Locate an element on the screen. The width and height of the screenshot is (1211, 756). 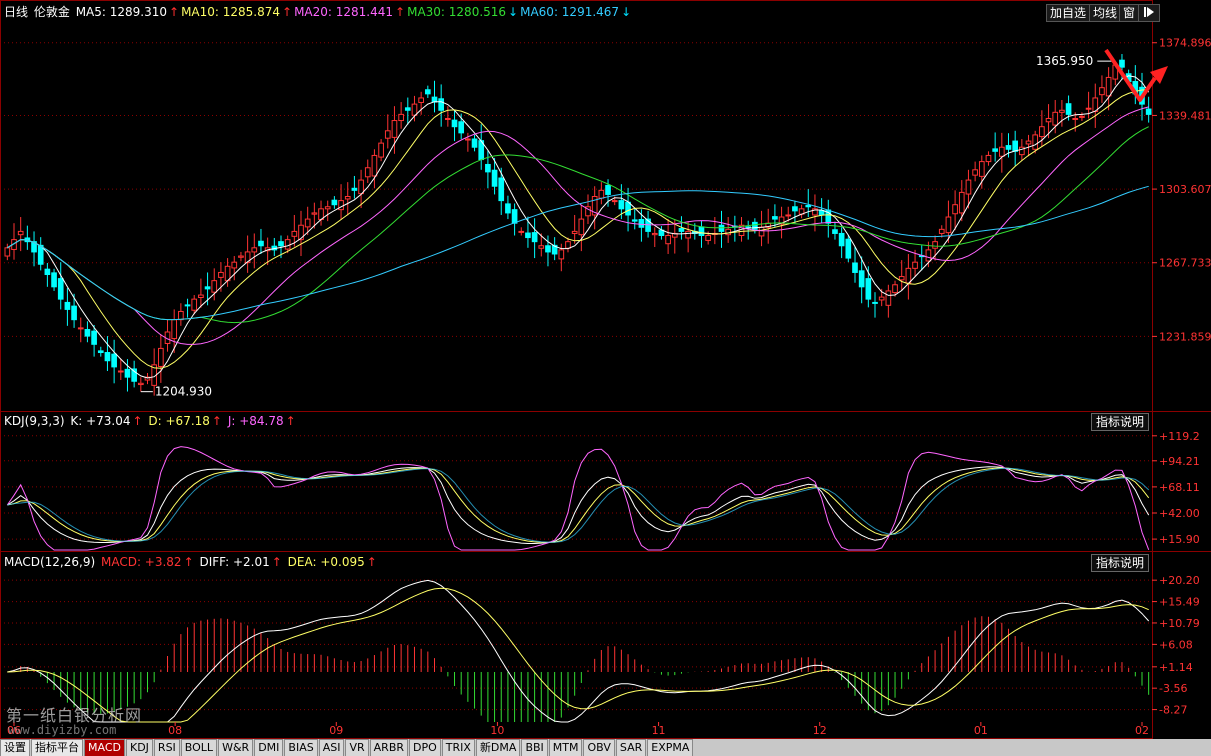
kdj-j-value: J: +84.78 is located at coordinates (255, 421).